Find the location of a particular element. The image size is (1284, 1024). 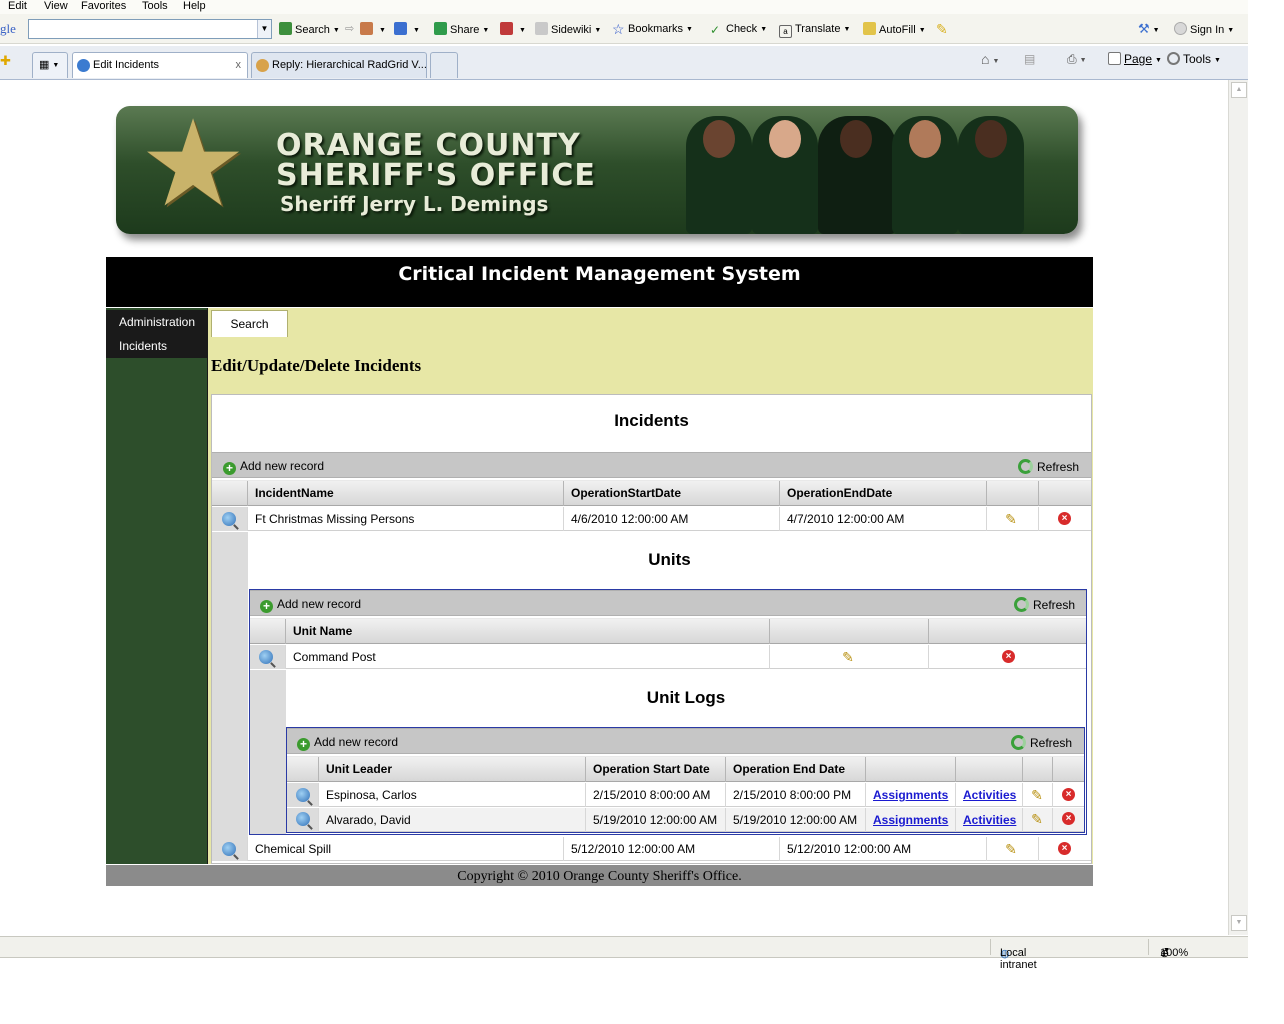

window-edge is located at coordinates (1266, 480).